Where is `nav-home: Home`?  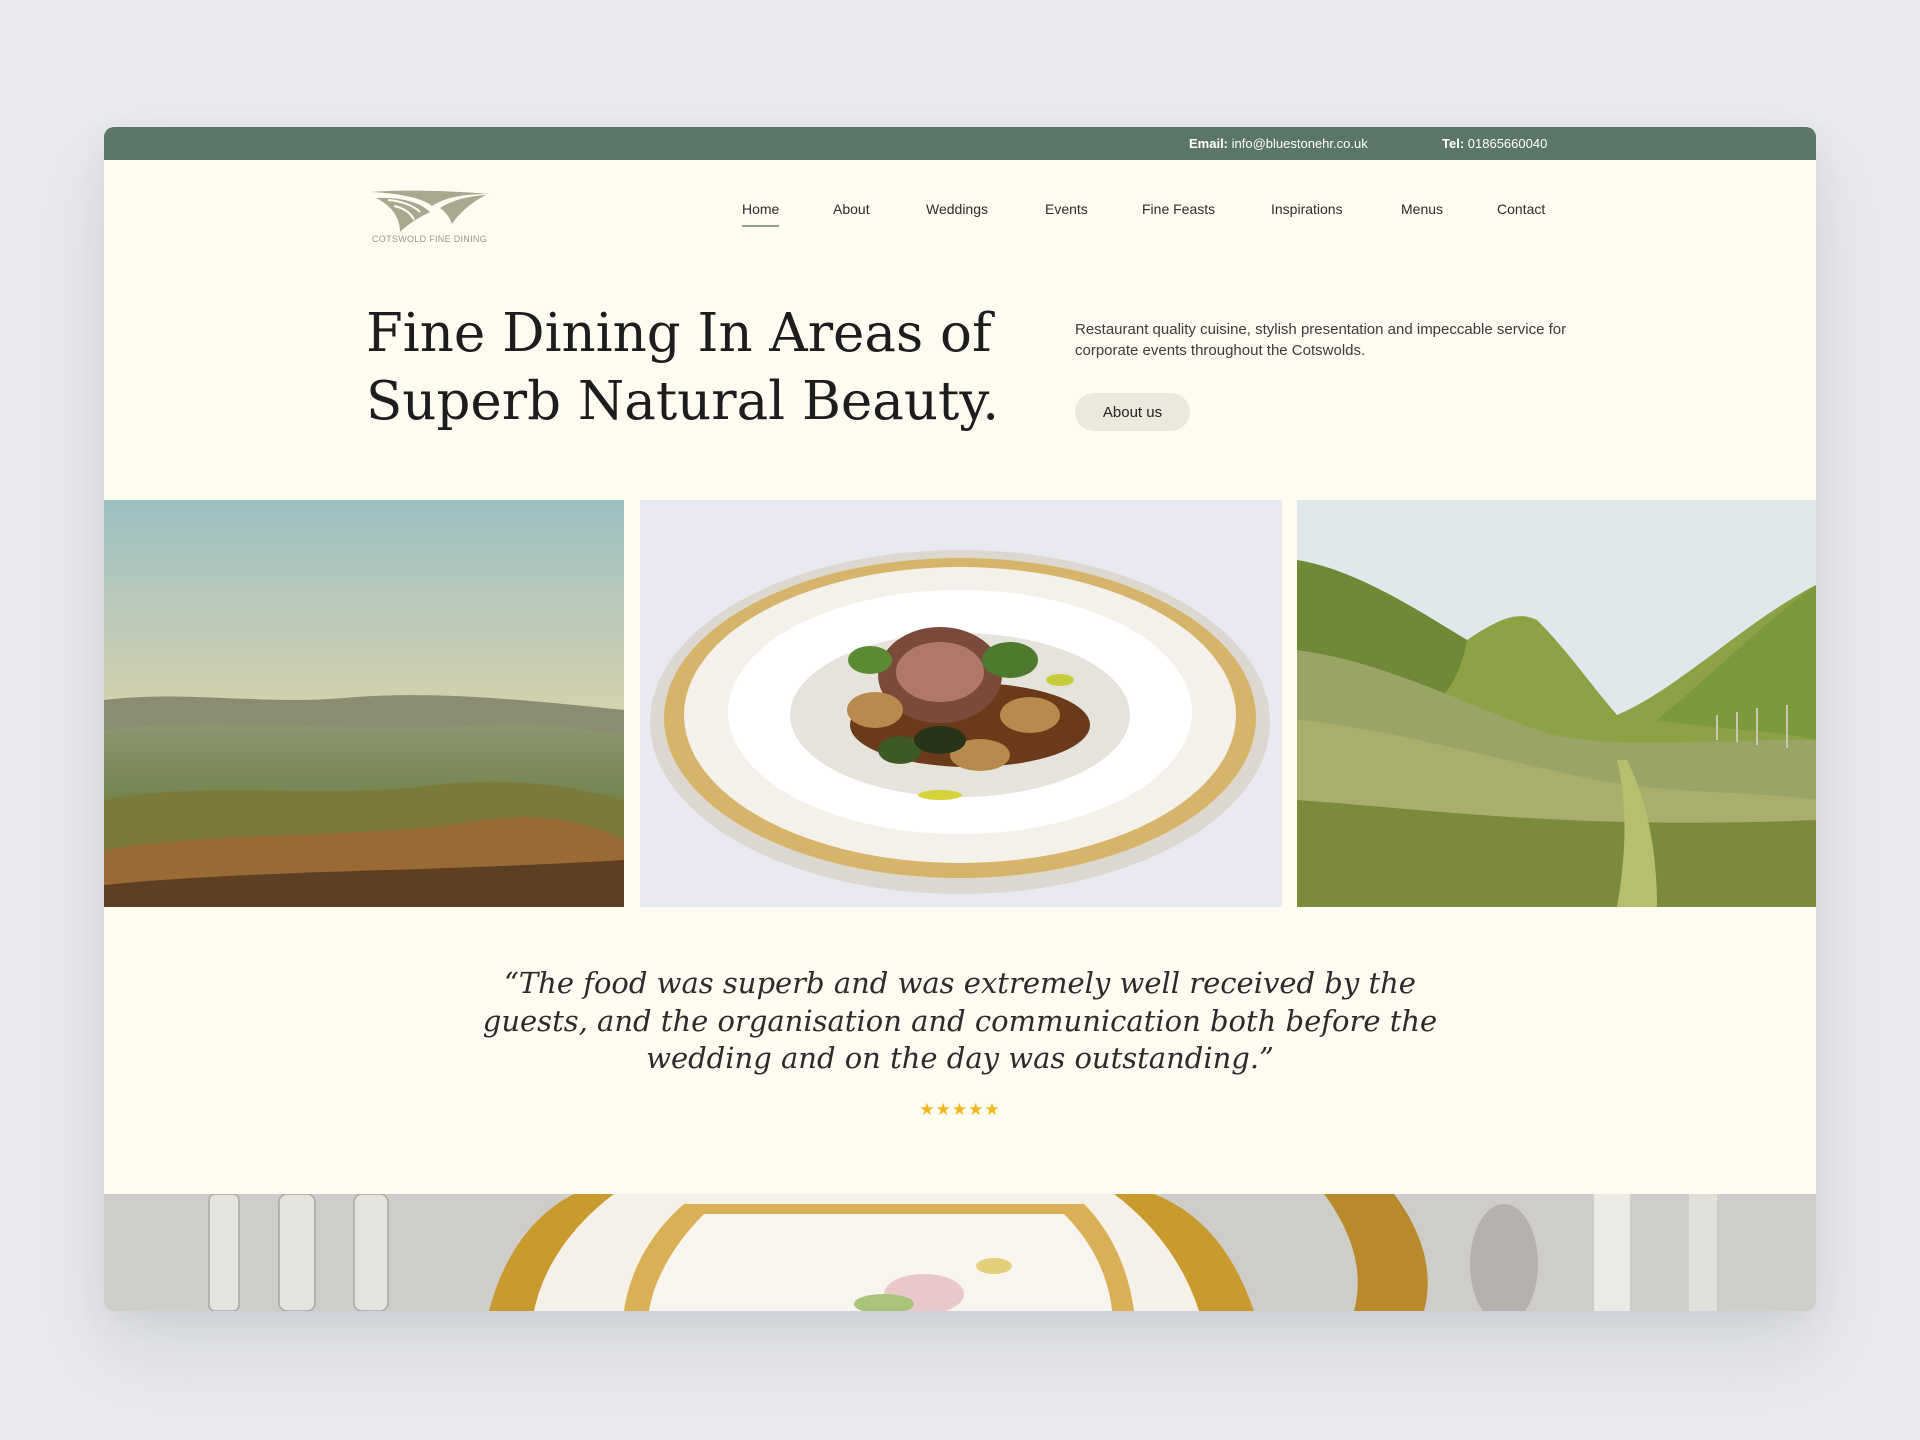 nav-home: Home is located at coordinates (761, 214).